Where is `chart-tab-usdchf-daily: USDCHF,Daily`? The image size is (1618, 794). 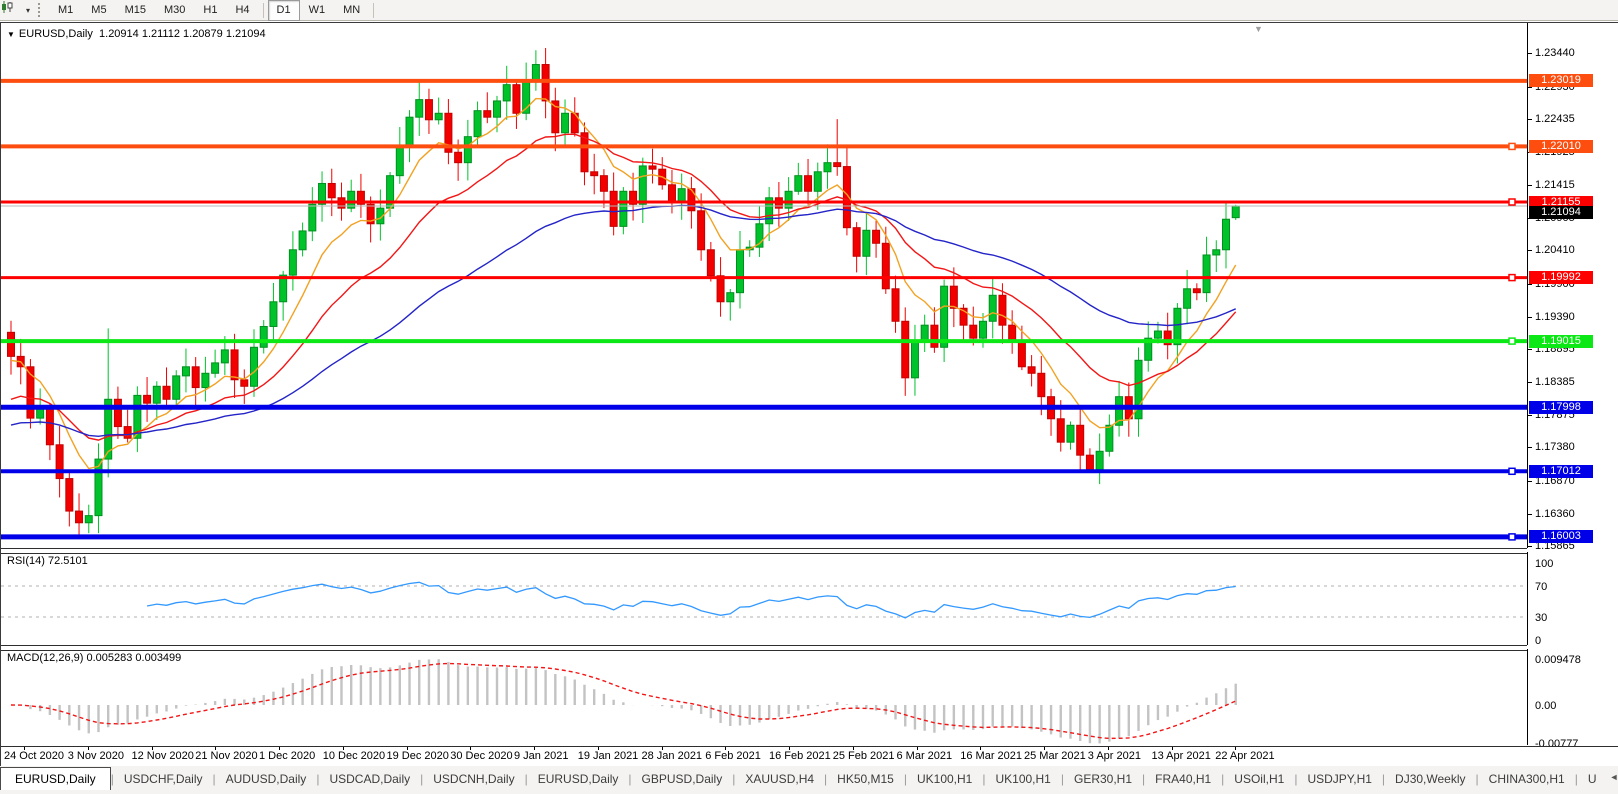
chart-tab-usdchf-daily: USDCHF,Daily is located at coordinates (163, 779).